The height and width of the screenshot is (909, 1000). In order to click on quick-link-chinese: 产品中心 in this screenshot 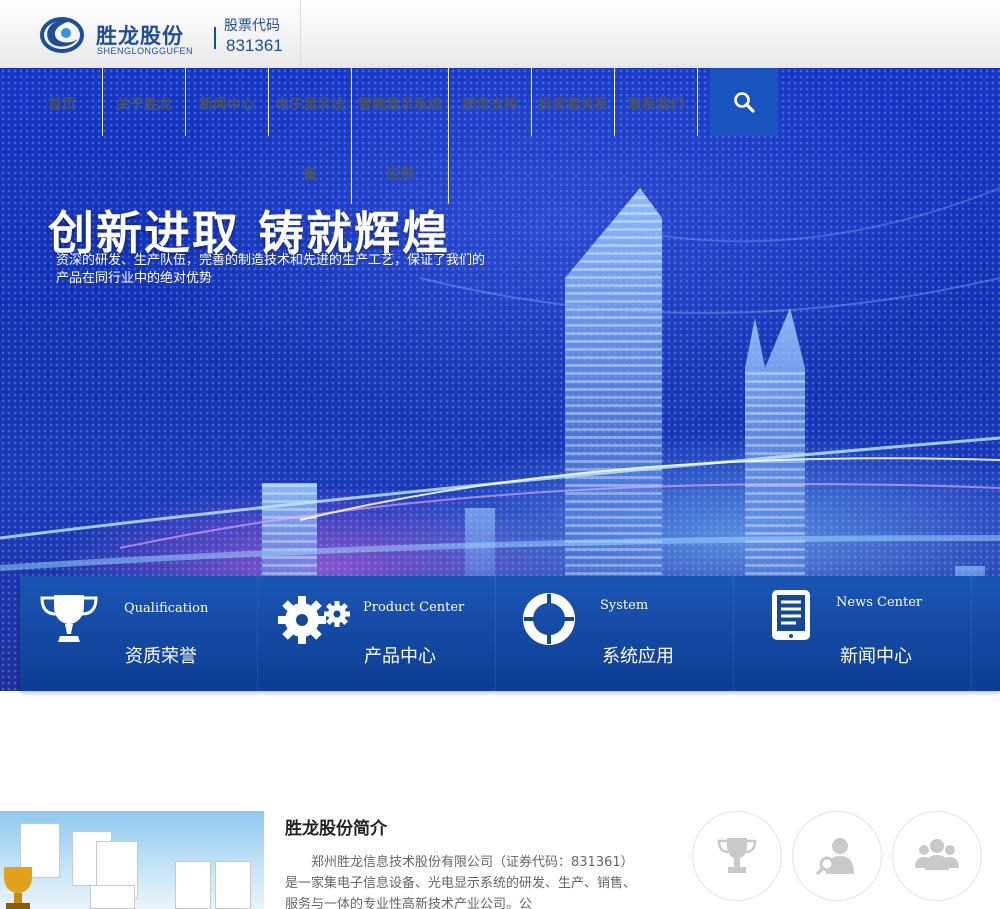, I will do `click(400, 656)`.